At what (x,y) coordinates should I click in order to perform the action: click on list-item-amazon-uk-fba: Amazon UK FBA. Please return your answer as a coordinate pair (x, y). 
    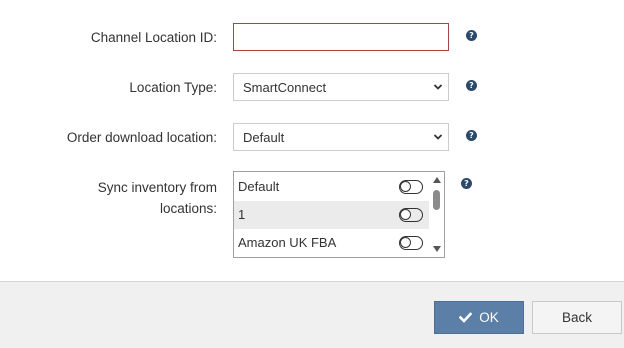
    Looking at the image, I should click on (331, 243).